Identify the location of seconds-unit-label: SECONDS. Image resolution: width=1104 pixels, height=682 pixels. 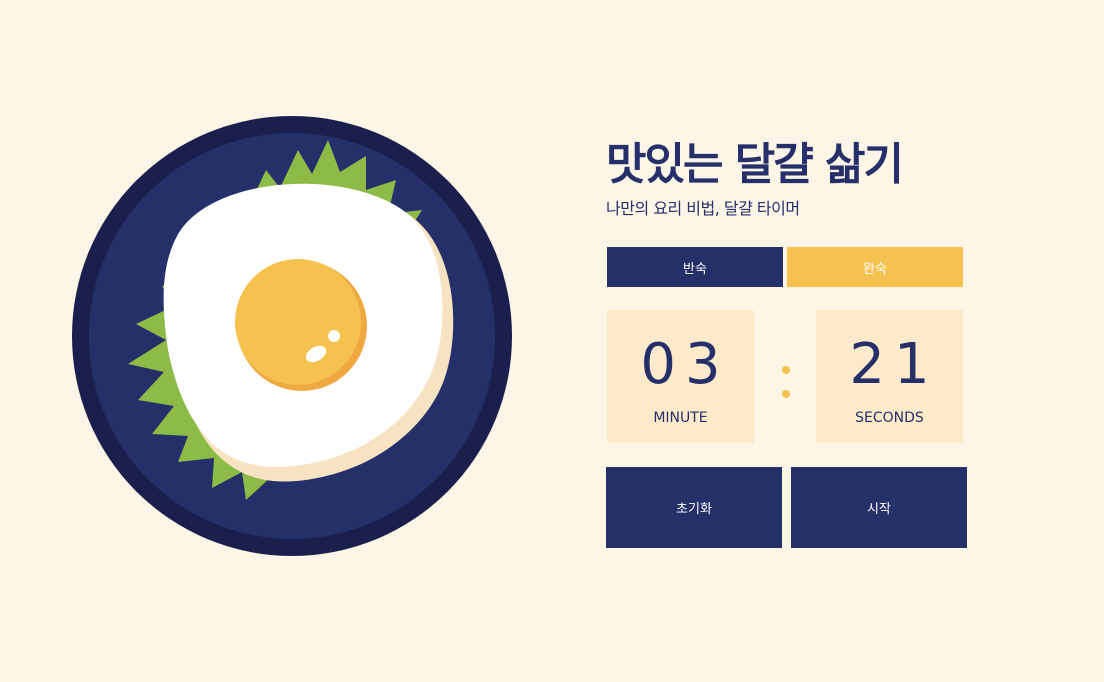
(889, 418).